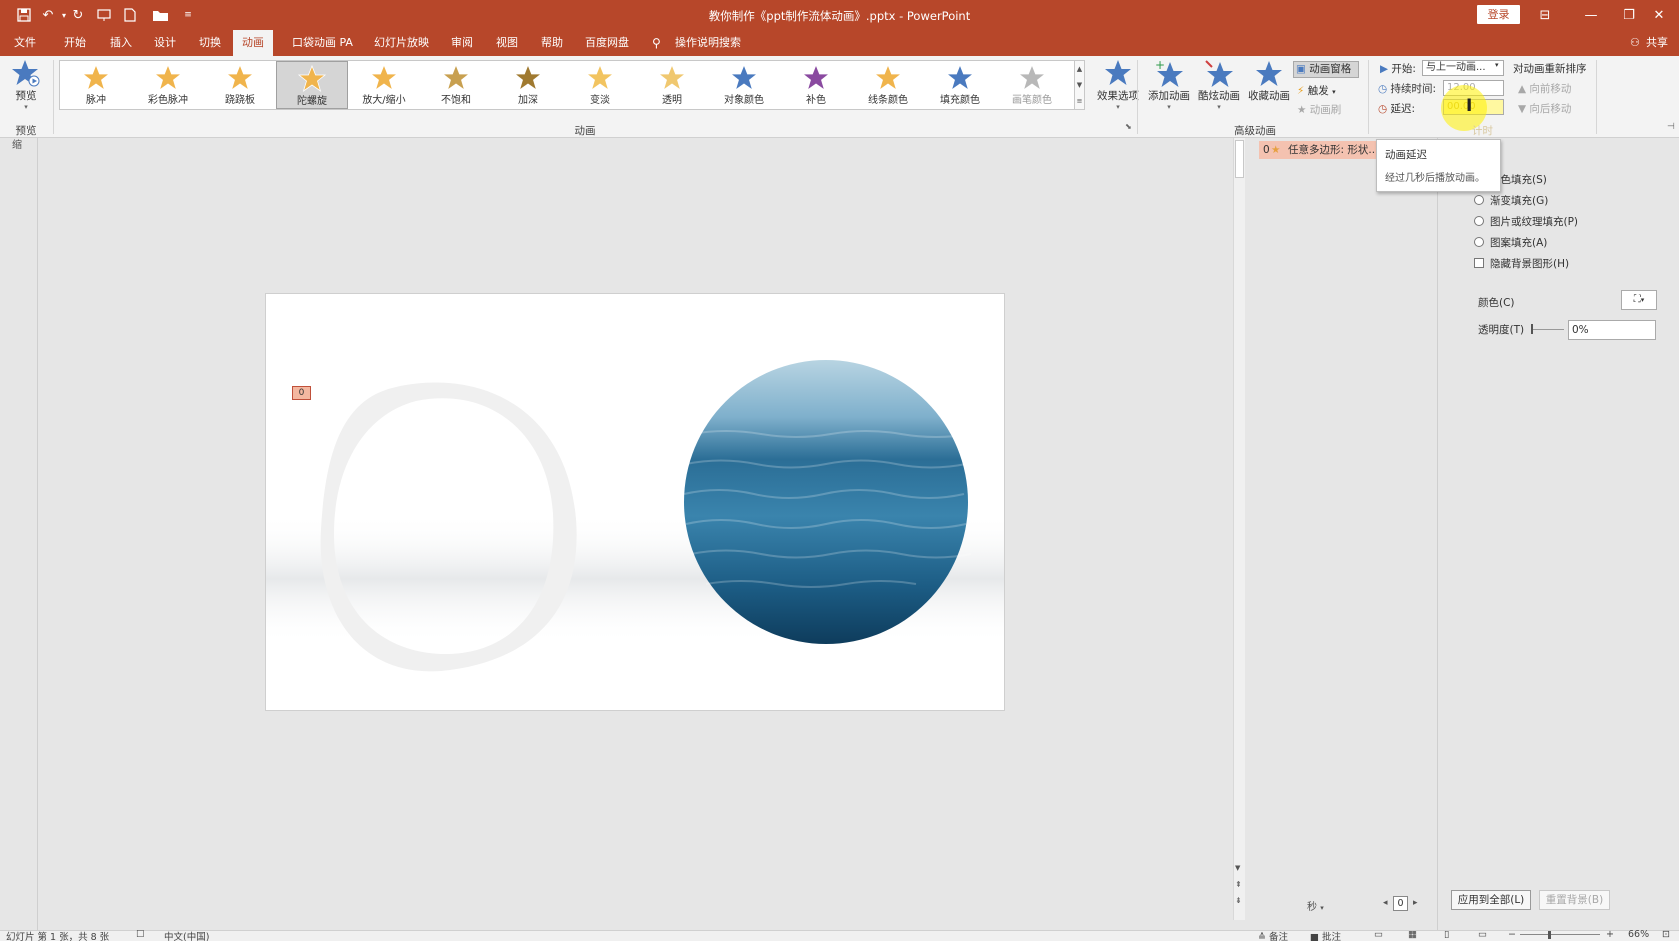 Image resolution: width=1679 pixels, height=941 pixels. What do you see at coordinates (1273, 935) in the screenshot?
I see `notes-button: ≙ 备注` at bounding box center [1273, 935].